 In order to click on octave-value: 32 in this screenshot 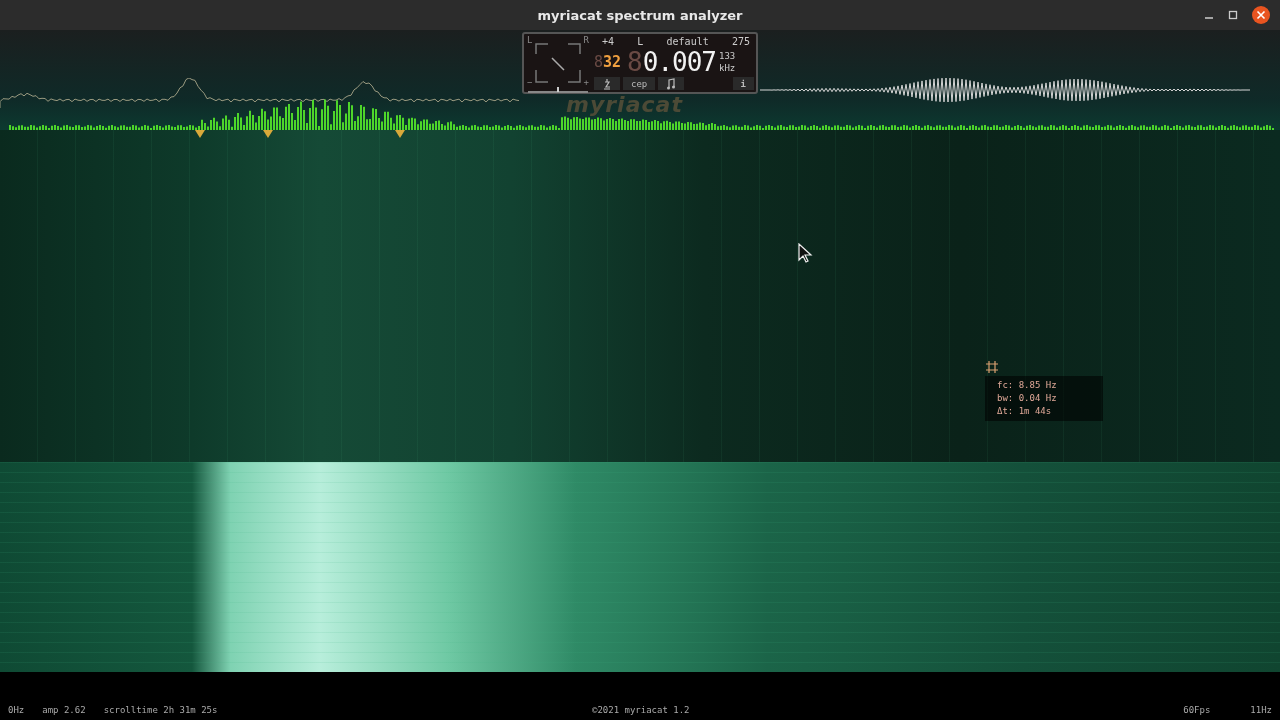, I will do `click(612, 62)`.